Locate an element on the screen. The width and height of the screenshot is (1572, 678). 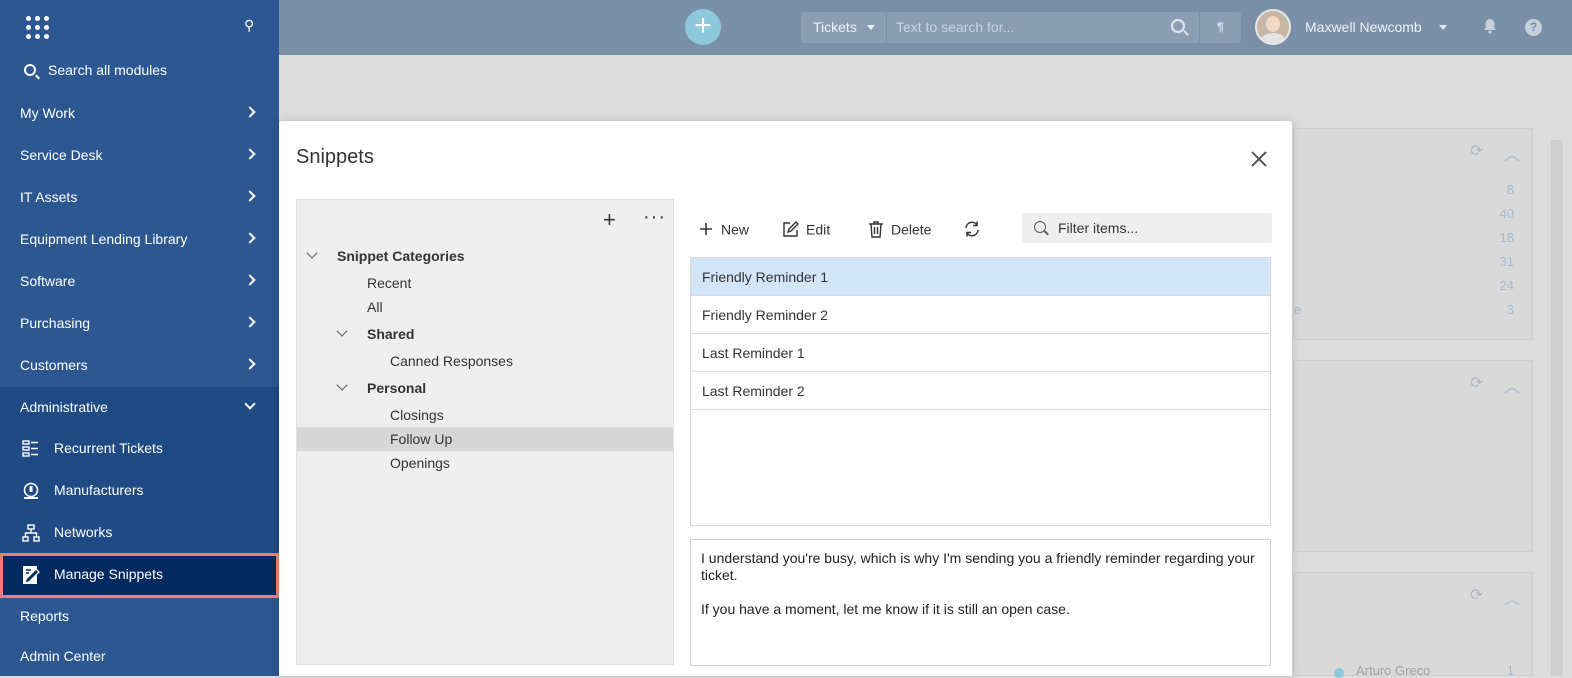
dashboard-card-3: ⟳ ︿ Arturo Greco 1 is located at coordinates (1413, 625).